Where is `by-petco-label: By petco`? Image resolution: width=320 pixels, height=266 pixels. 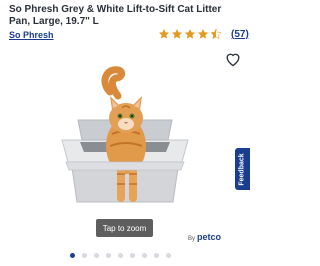 by-petco-label: By petco is located at coordinates (204, 237).